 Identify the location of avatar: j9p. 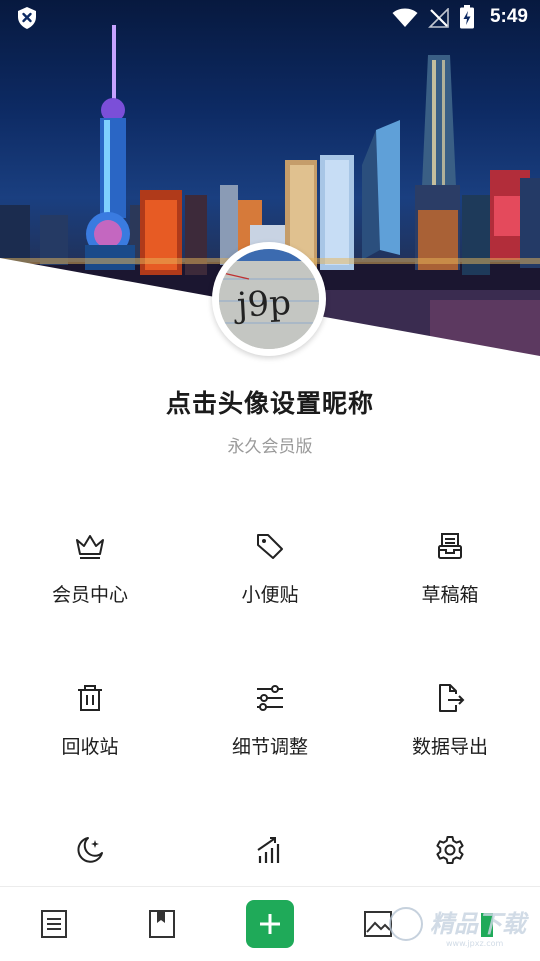
(269, 299).